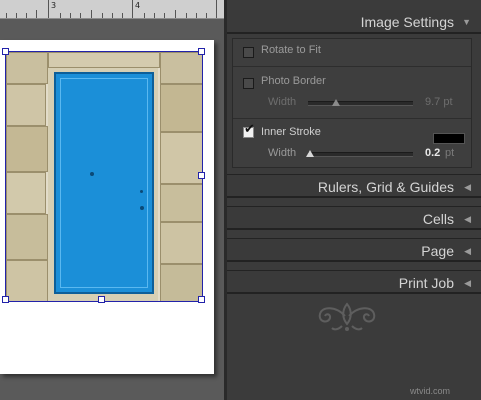 The image size is (481, 400). What do you see at coordinates (426, 283) in the screenshot?
I see `section-title-print-job: Print Job` at bounding box center [426, 283].